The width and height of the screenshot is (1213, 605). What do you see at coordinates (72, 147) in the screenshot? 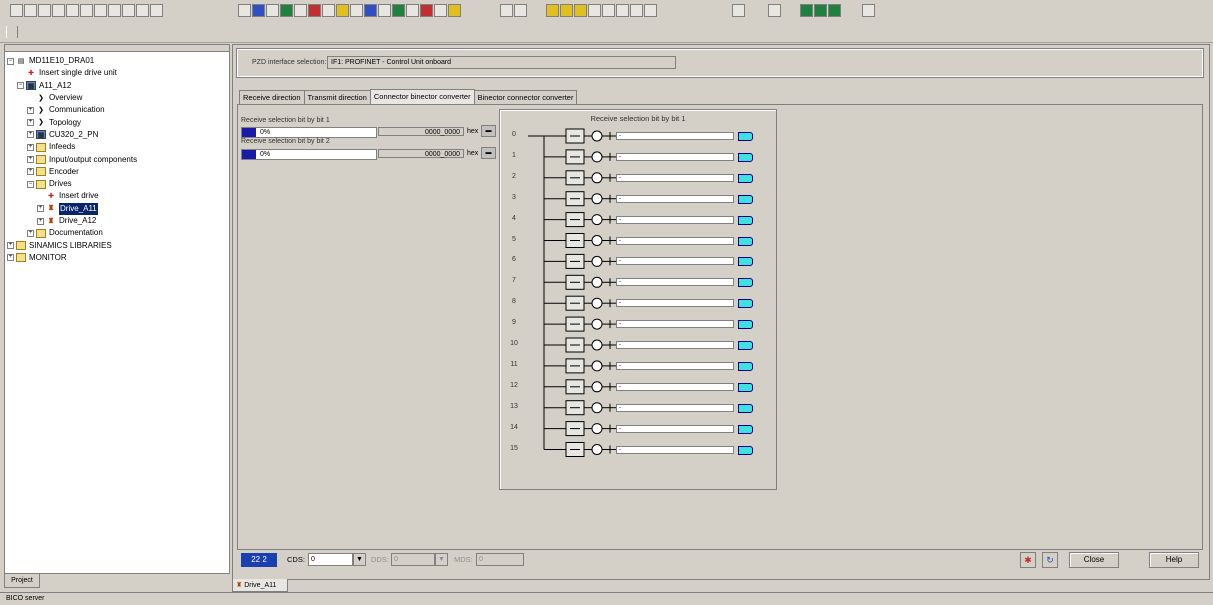
I see `tree-item: + Infeeds` at bounding box center [72, 147].